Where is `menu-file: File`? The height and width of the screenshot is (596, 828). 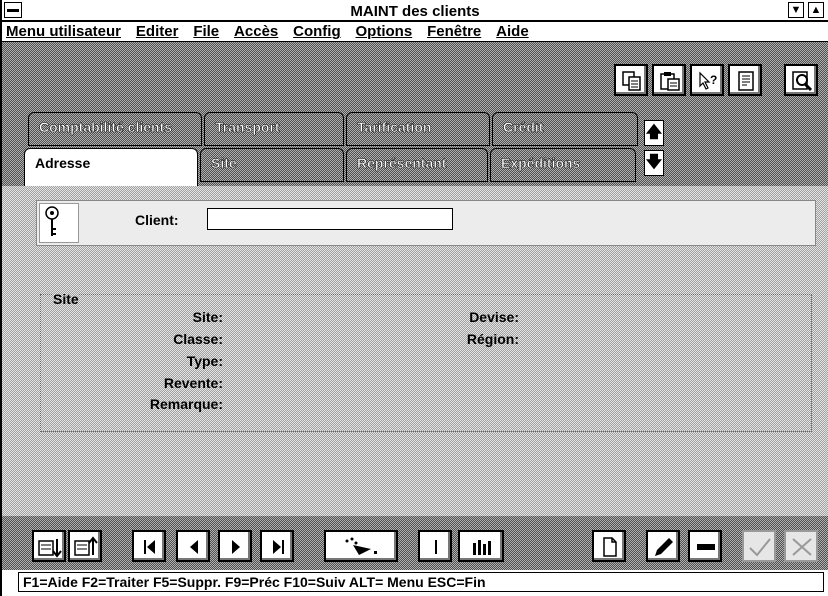 menu-file: File is located at coordinates (206, 31).